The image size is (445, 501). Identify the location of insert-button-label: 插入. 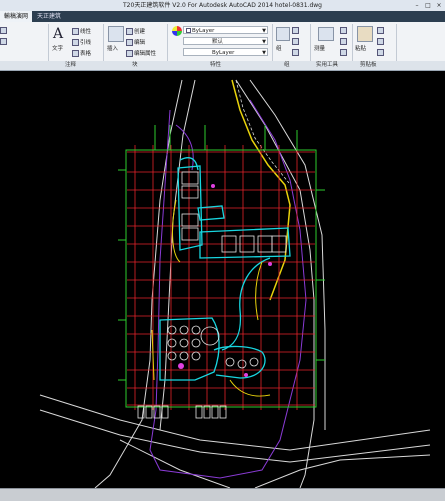
(112, 48).